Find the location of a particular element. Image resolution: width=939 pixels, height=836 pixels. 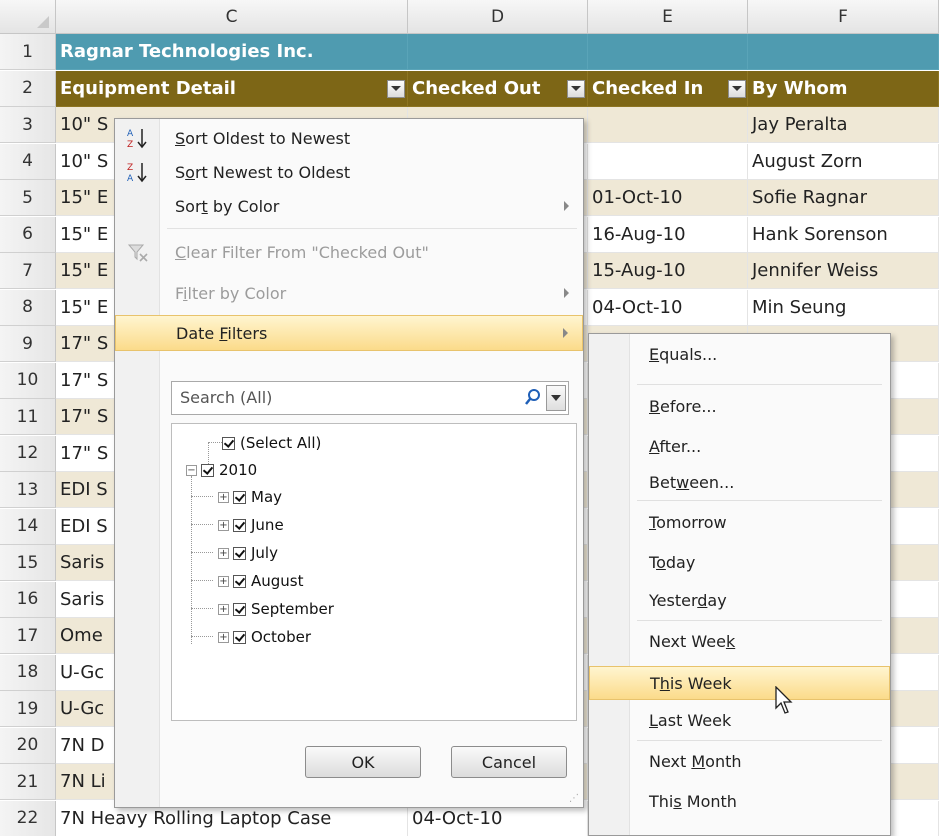

cell-c: Ragnar Technologies Inc. is located at coordinates (232, 52).